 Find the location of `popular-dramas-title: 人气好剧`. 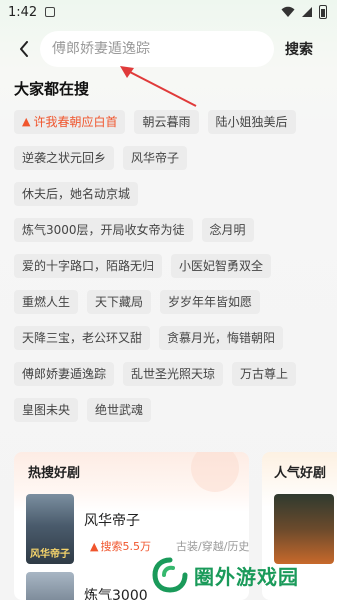

popular-dramas-title: 人气好剧 is located at coordinates (300, 473).